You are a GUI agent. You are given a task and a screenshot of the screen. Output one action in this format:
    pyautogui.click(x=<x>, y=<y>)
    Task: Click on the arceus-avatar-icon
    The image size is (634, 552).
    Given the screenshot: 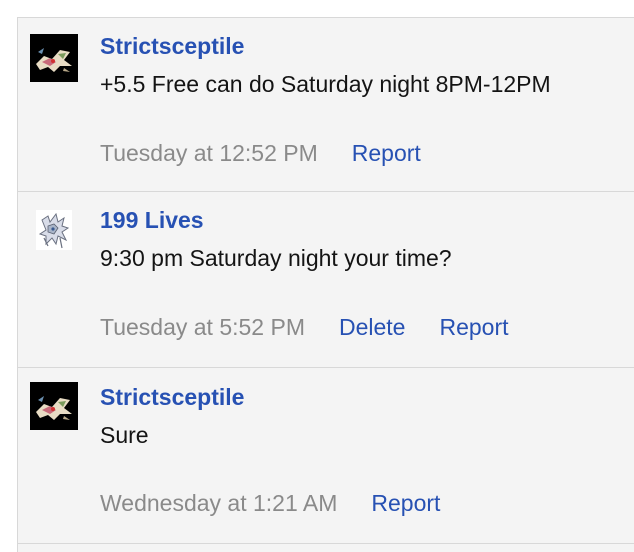 What is the action you would take?
    pyautogui.click(x=54, y=230)
    